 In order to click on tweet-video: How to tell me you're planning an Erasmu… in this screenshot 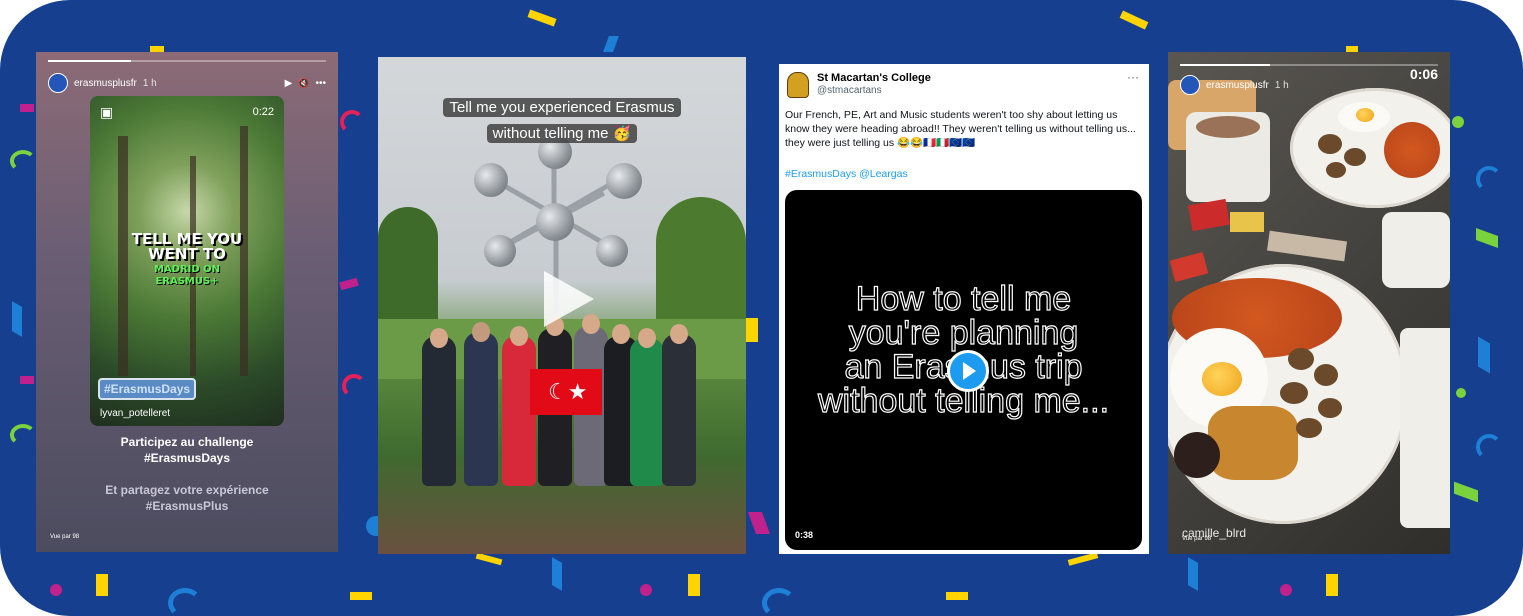, I will do `click(963, 370)`.